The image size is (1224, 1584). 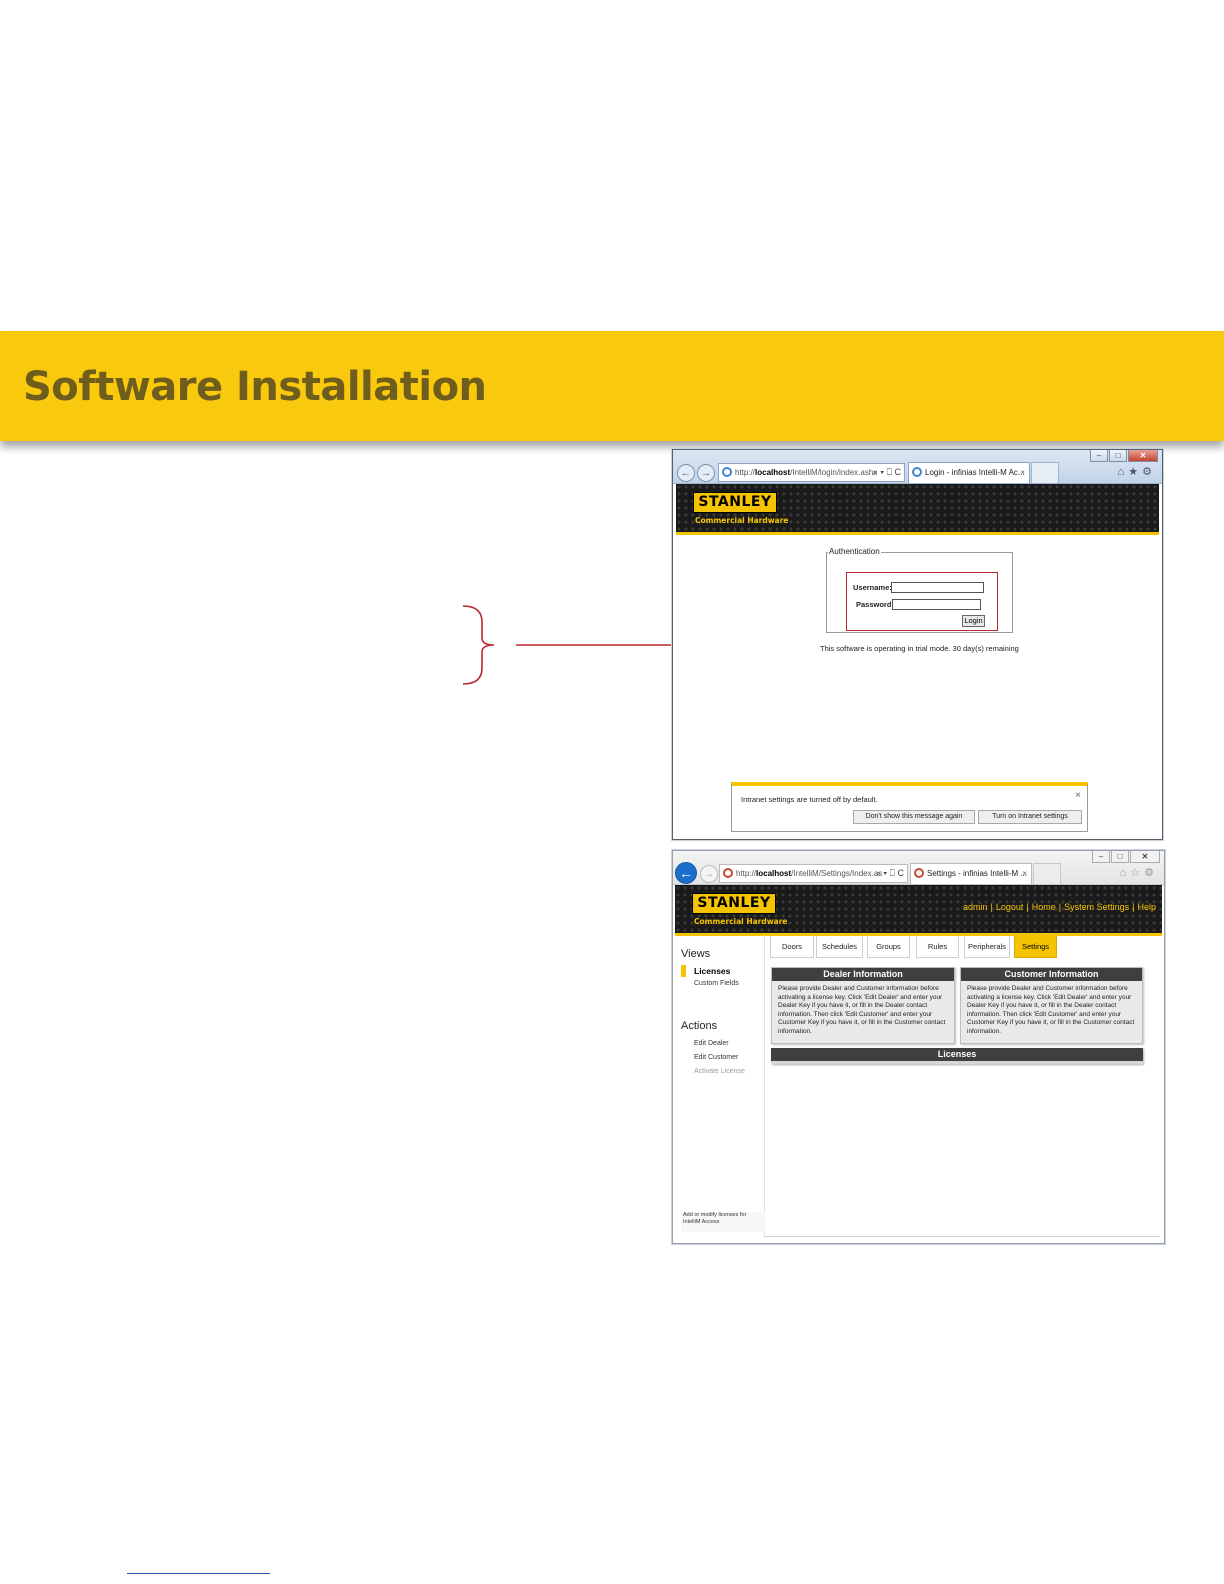 What do you see at coordinates (1096, 907) in the screenshot?
I see `top-link-system-settings: System Settings` at bounding box center [1096, 907].